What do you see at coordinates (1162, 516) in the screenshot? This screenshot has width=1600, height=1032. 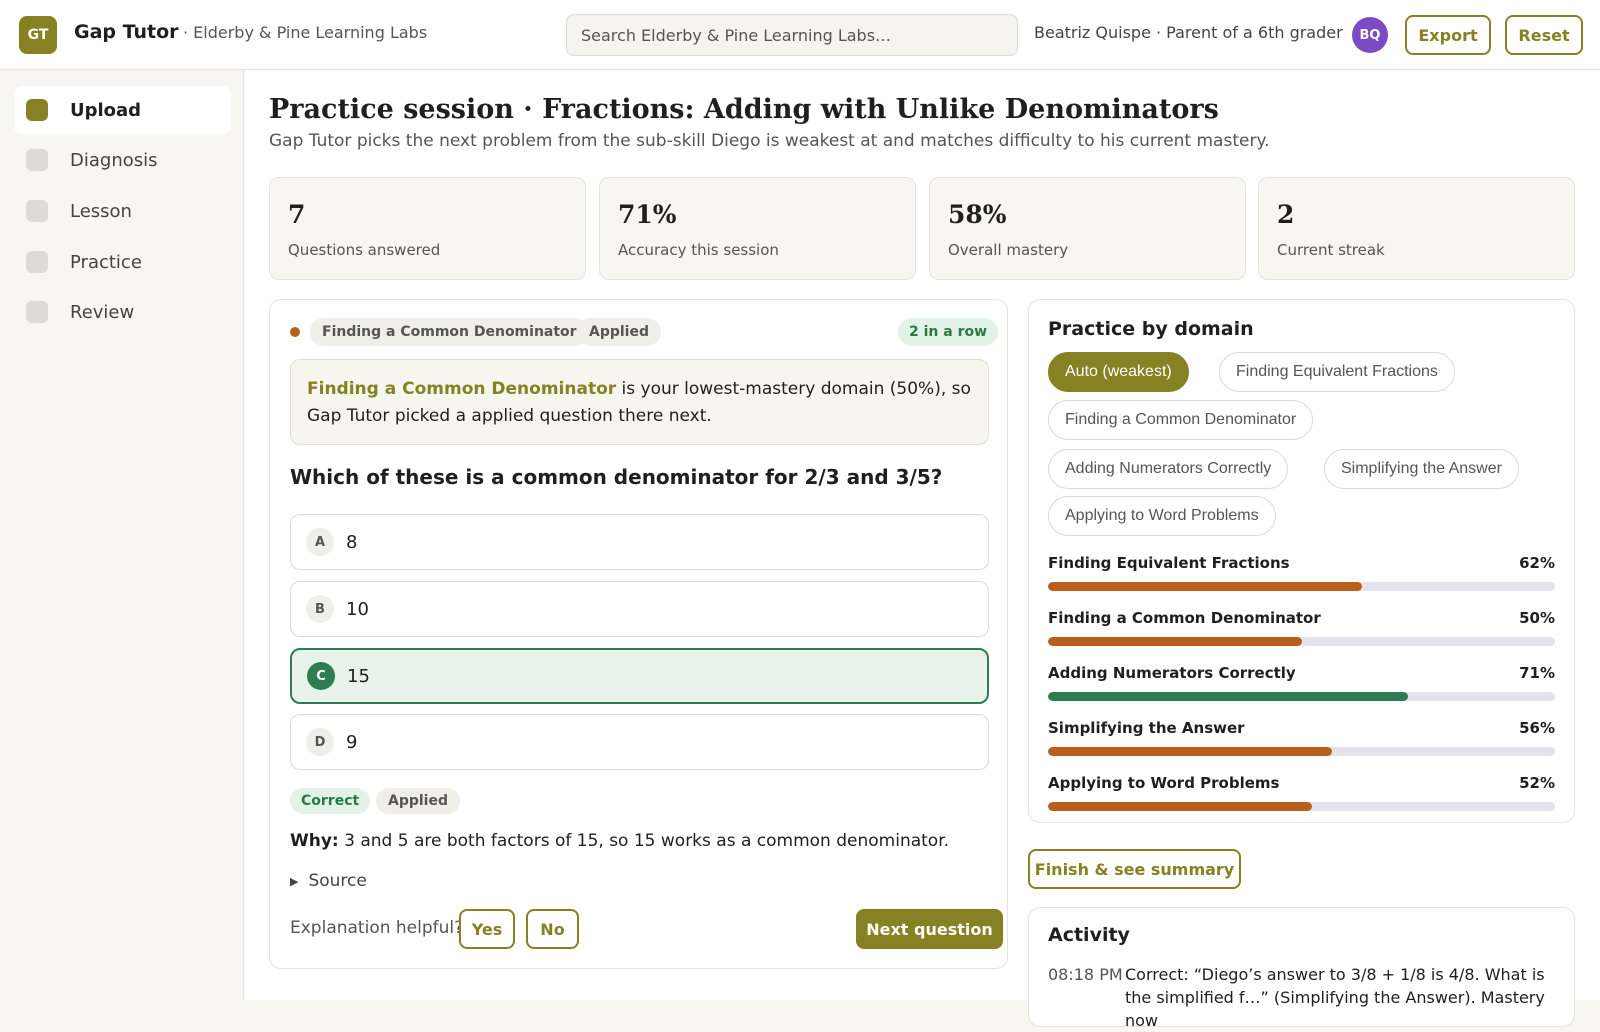 I see `filter-word-problems: Applying to Word Problems` at bounding box center [1162, 516].